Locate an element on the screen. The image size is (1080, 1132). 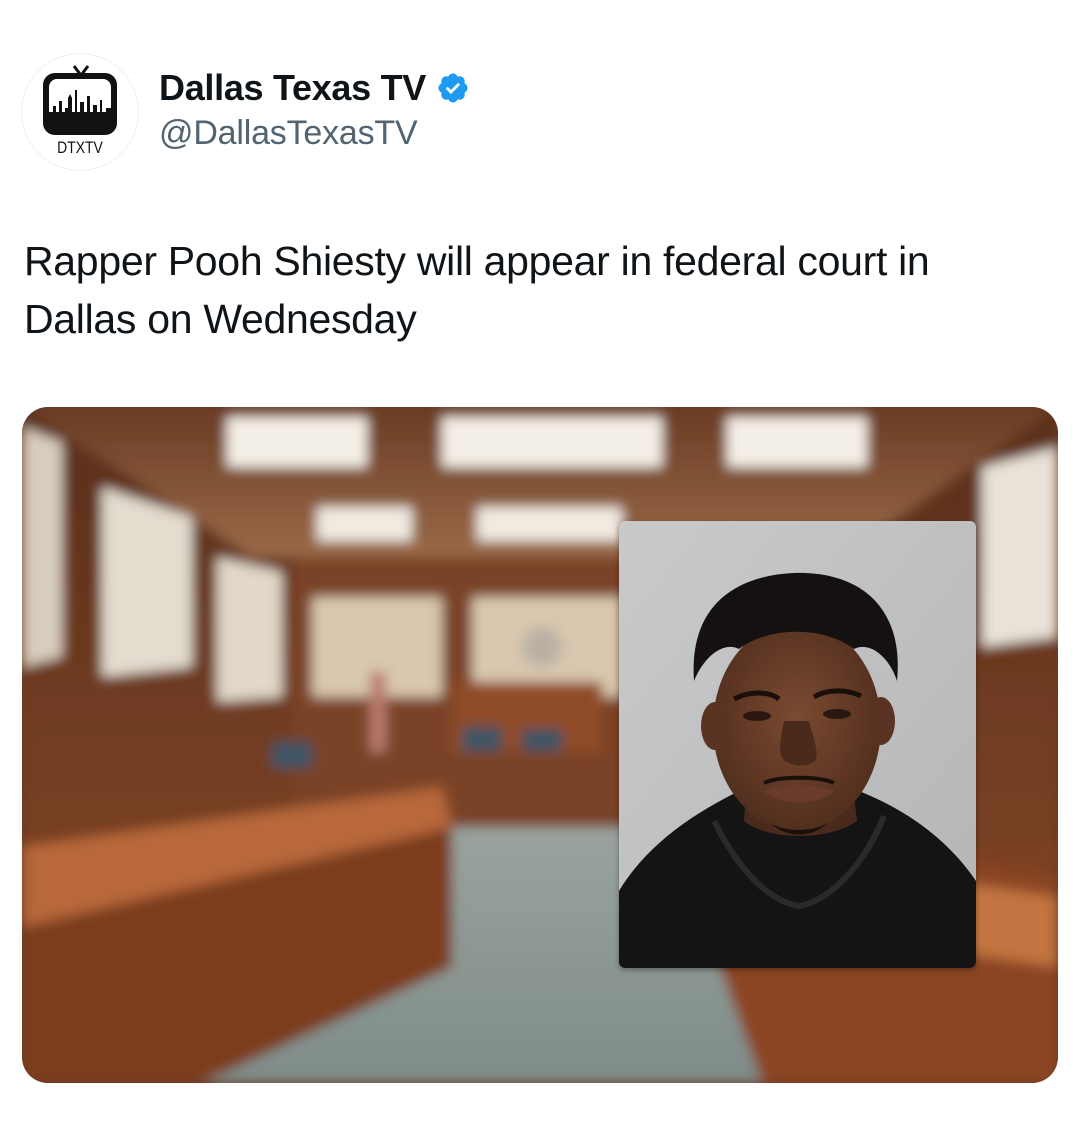
display-name-row: Dallas Texas TV is located at coordinates (314, 88).